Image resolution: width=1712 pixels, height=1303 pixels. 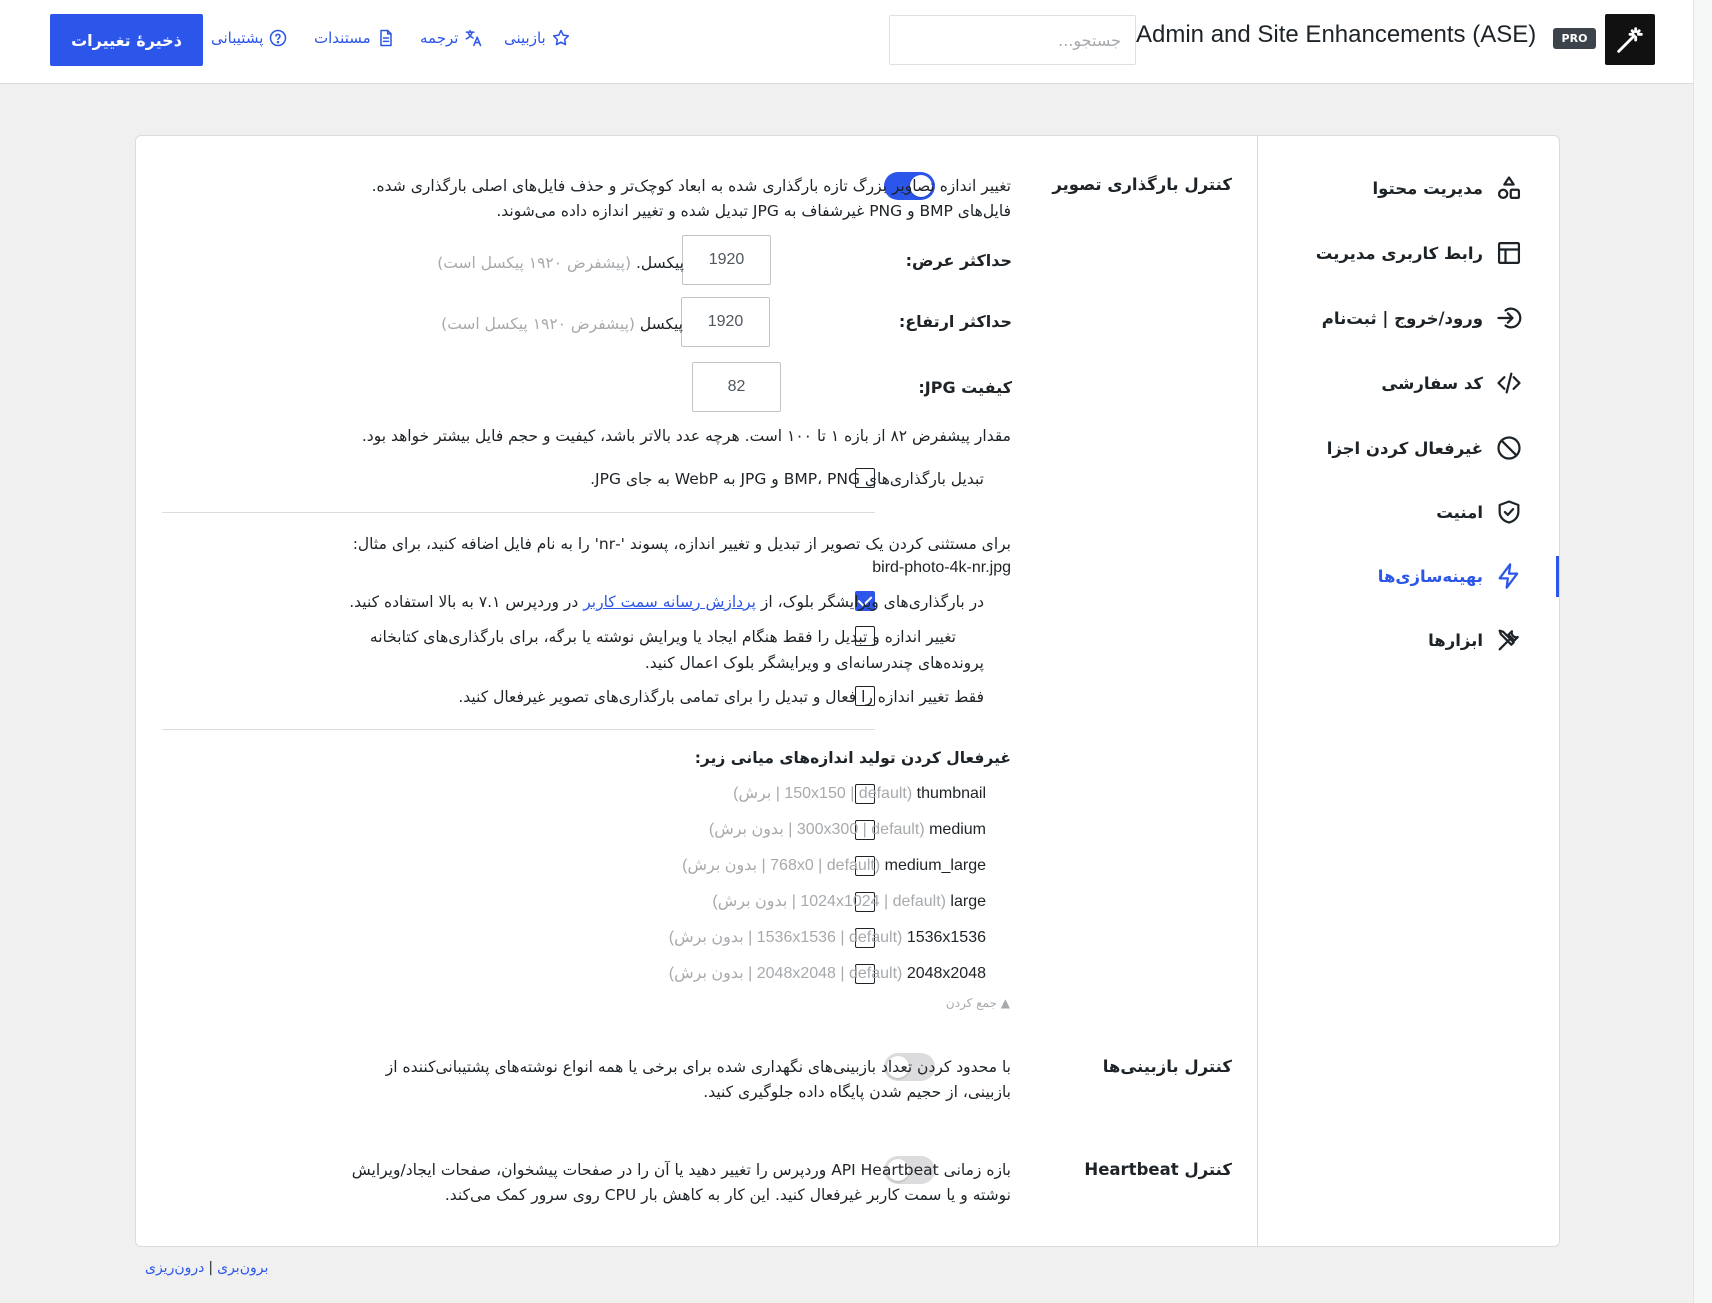 What do you see at coordinates (1509, 512) in the screenshot?
I see `shield-check-icon` at bounding box center [1509, 512].